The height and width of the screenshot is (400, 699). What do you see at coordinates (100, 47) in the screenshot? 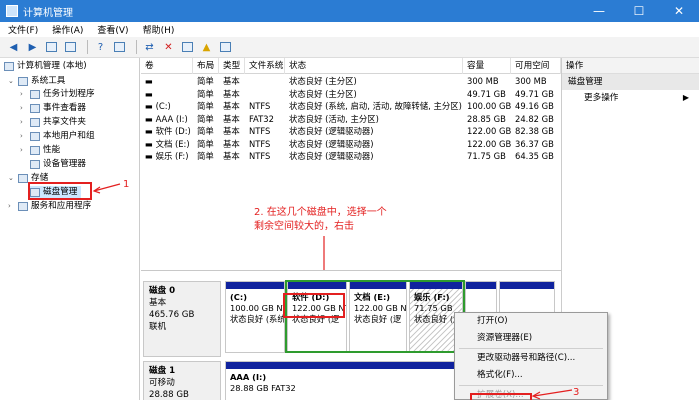
I see `help-icon: ?` at bounding box center [100, 47].